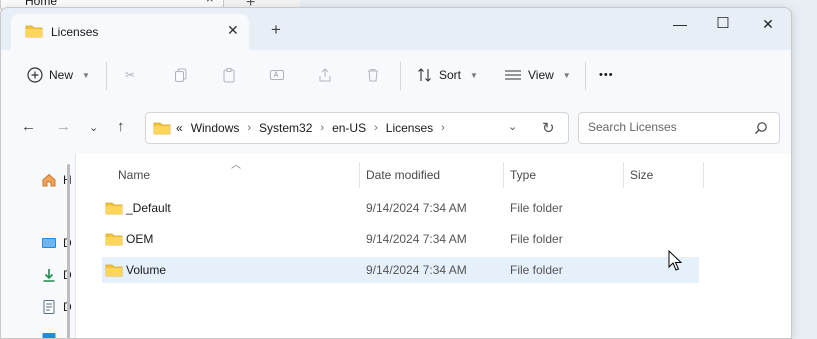  I want to click on file-row-oem: OEM 9/14/2024 7:34 AM File folder, so click(400, 239).